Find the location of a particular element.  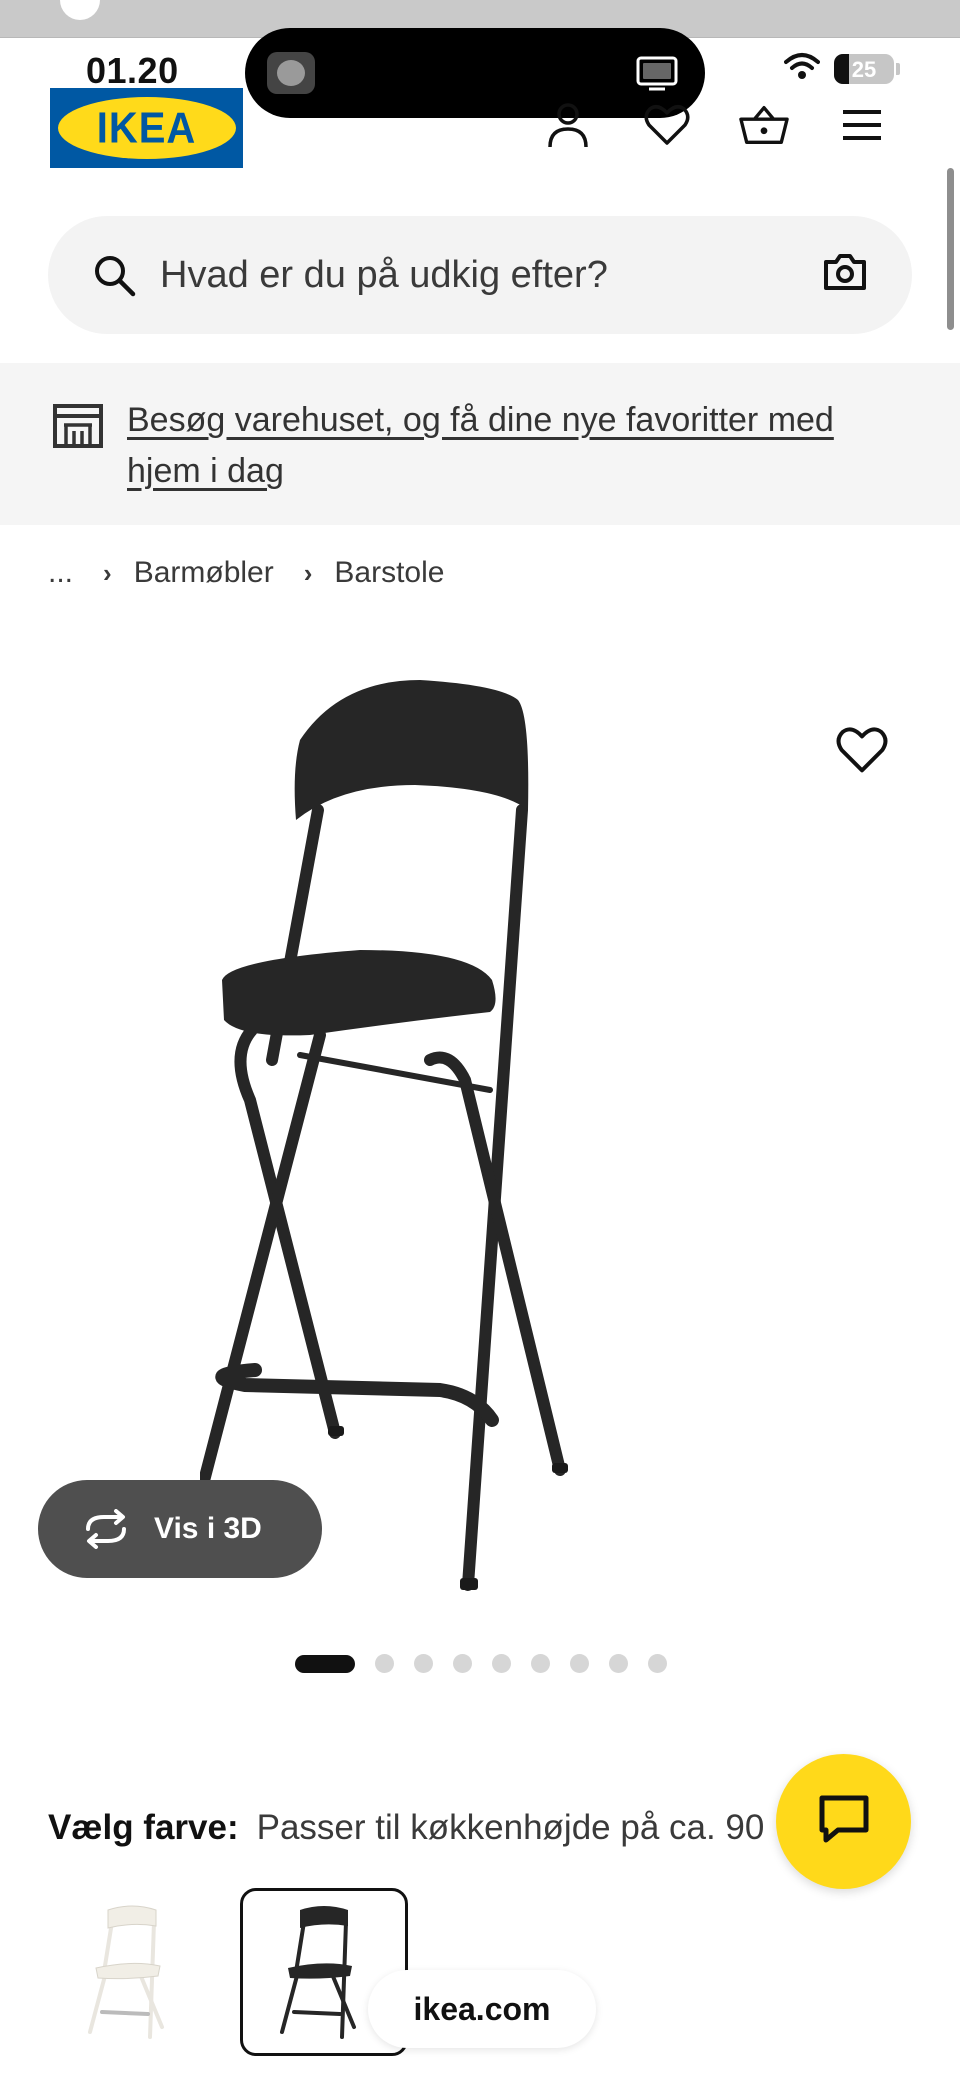

status-time: 01.20 is located at coordinates (132, 70).